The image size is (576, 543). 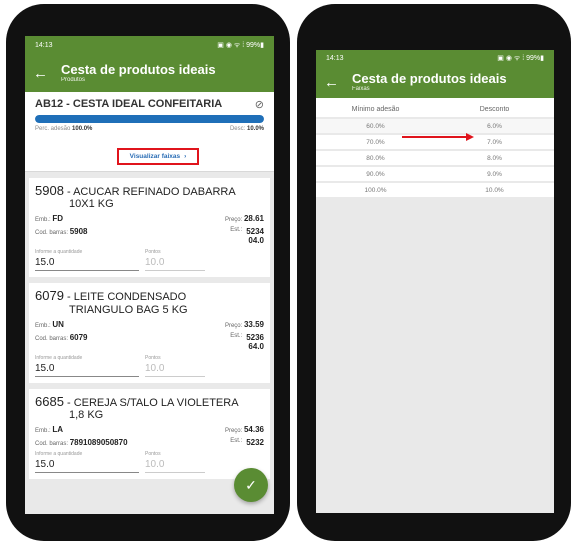 I want to click on adesao-value: 100.0%, so click(x=82, y=129).